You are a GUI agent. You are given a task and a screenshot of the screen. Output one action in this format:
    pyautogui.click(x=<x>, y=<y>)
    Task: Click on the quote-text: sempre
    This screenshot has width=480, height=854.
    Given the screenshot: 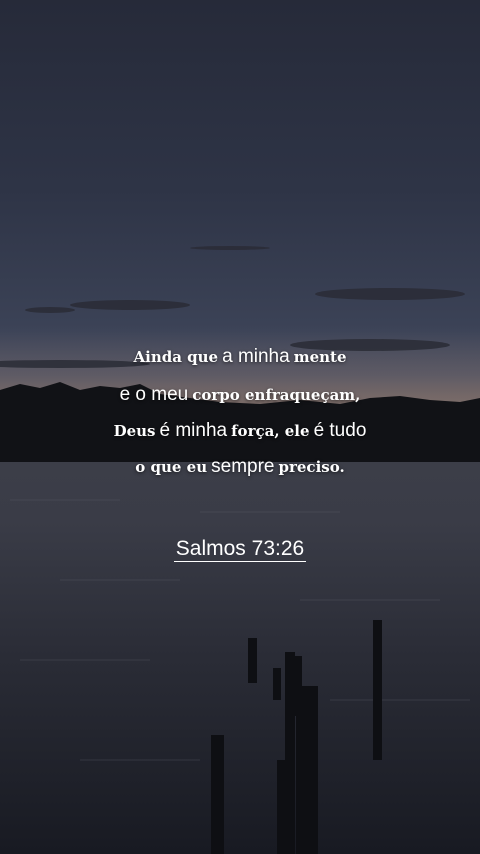 What is the action you would take?
    pyautogui.click(x=243, y=466)
    